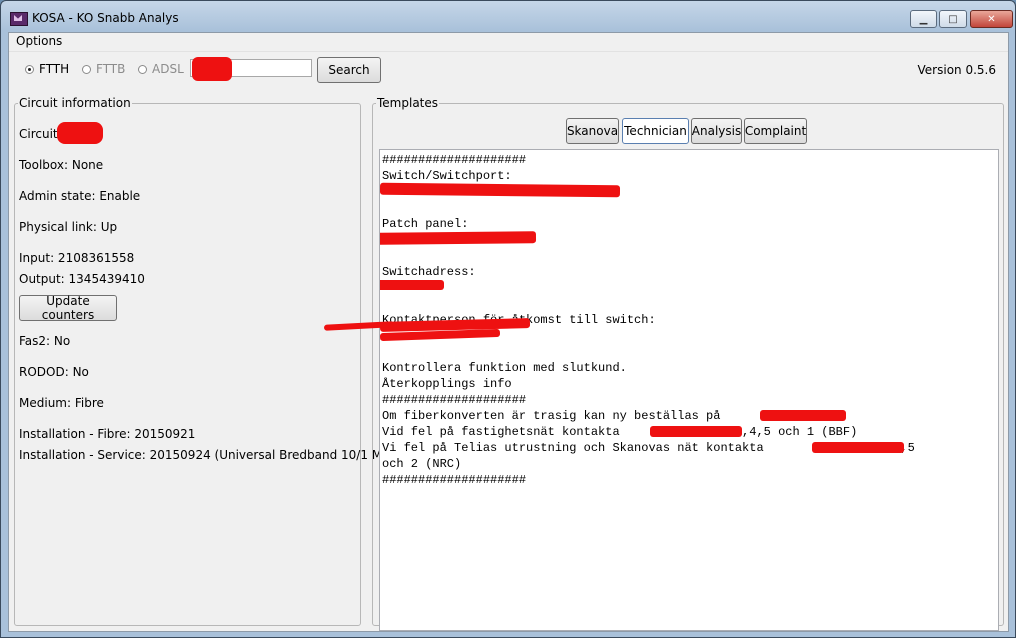  Describe the element at coordinates (61, 165) in the screenshot. I see `toolbox-label: Toolbox: None` at that location.